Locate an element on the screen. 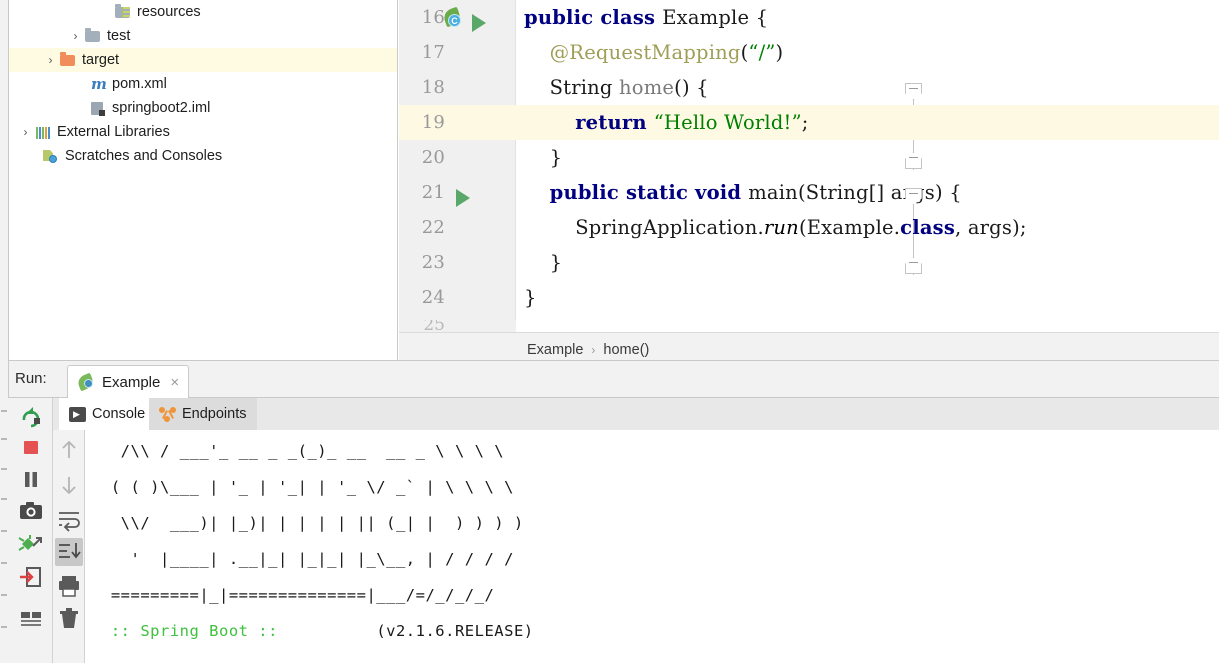  debug-attach-button is located at coordinates (31, 543).